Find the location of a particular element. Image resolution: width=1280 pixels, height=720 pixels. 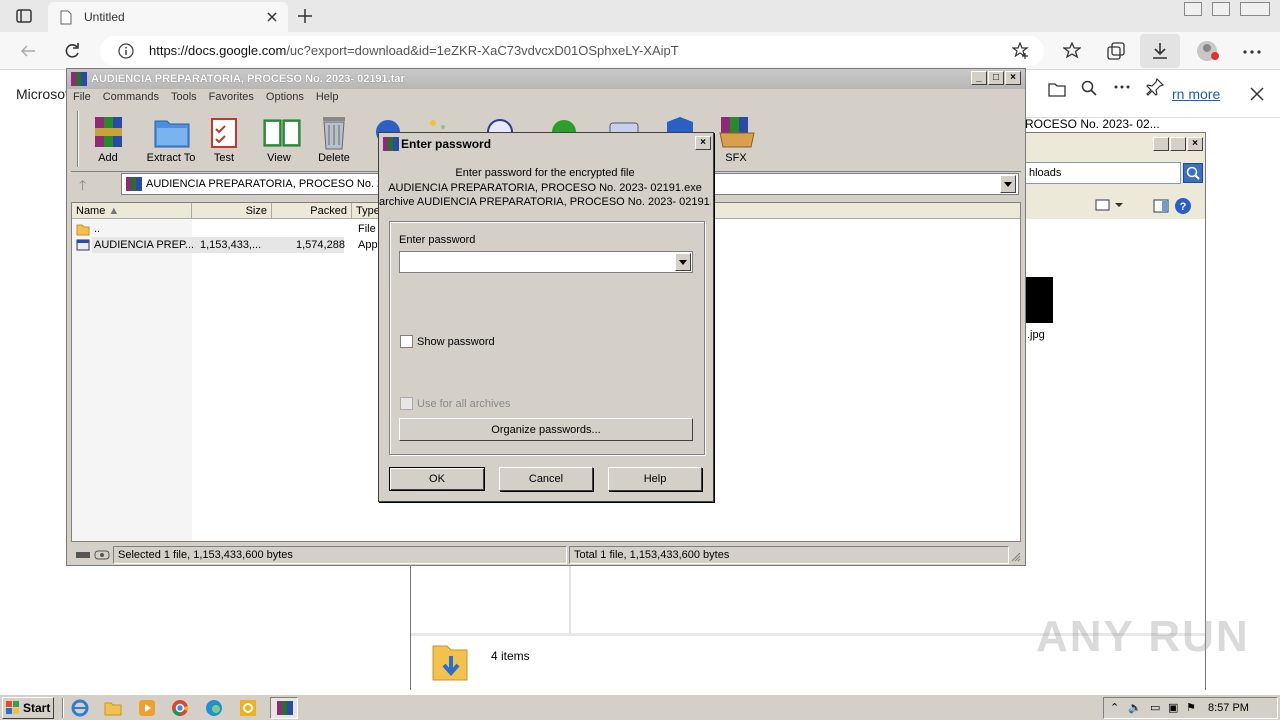

view-book-icon is located at coordinates (281, 132).